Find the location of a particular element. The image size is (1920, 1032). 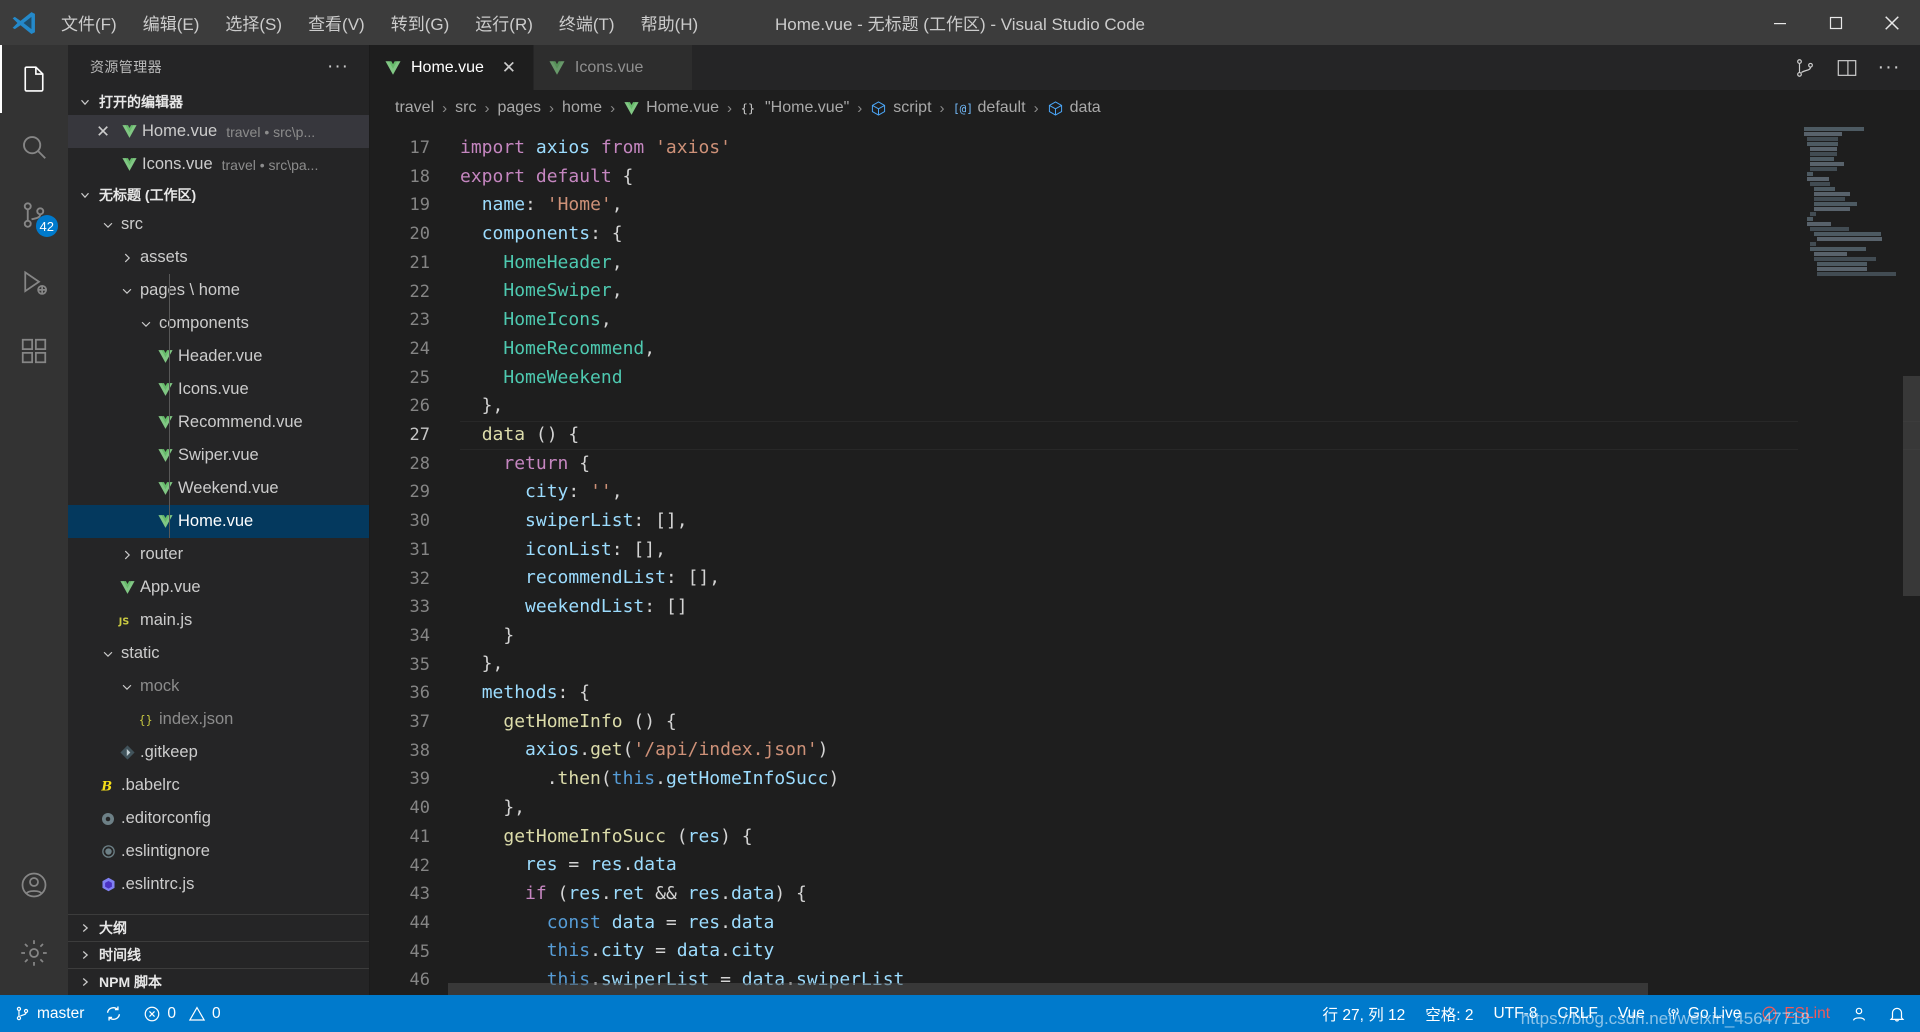

status-indentation: 空格: 2 is located at coordinates (1449, 1013).